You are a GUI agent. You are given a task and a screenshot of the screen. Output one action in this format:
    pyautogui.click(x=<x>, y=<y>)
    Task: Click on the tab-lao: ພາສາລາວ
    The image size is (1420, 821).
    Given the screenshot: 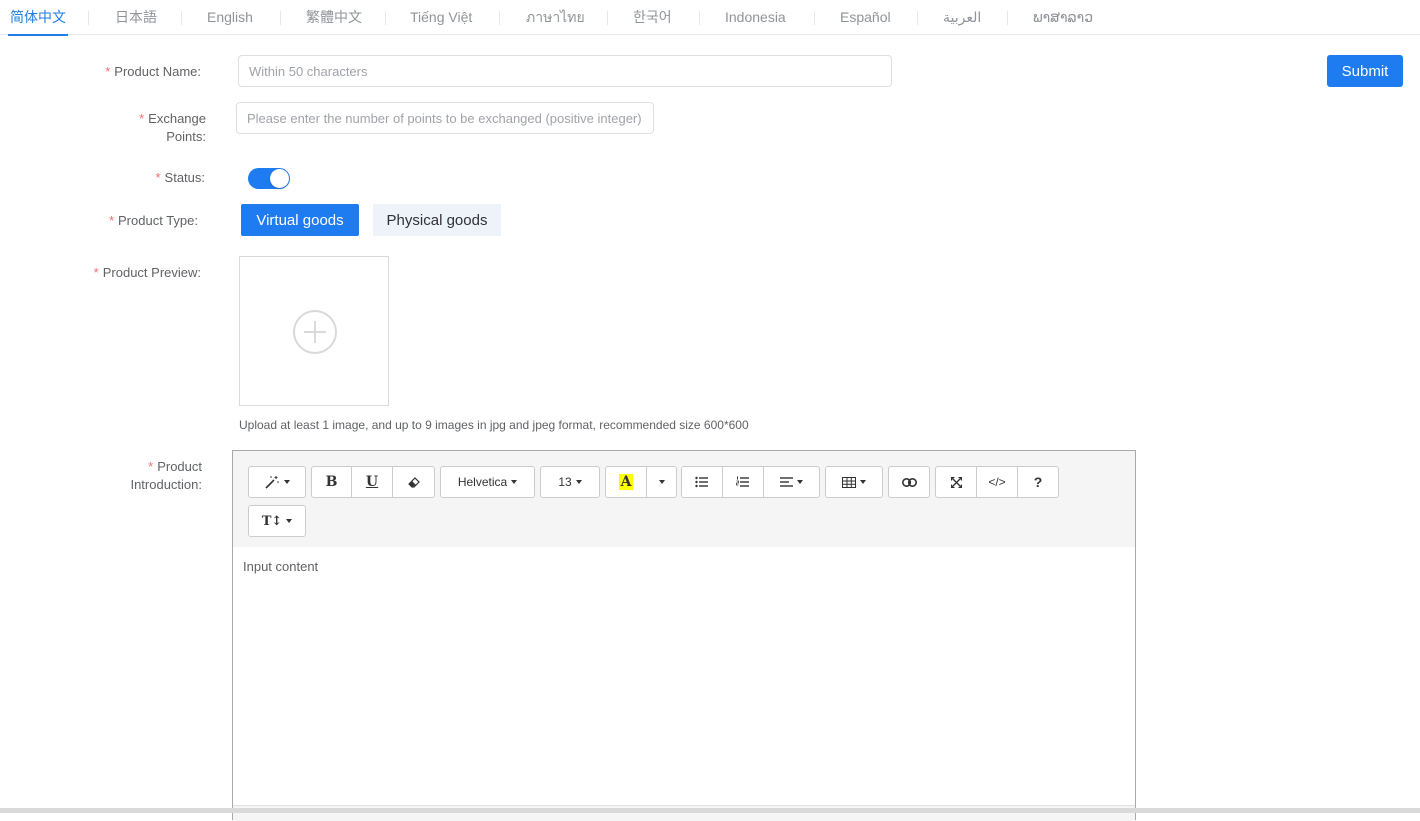 What is the action you would take?
    pyautogui.click(x=1063, y=17)
    